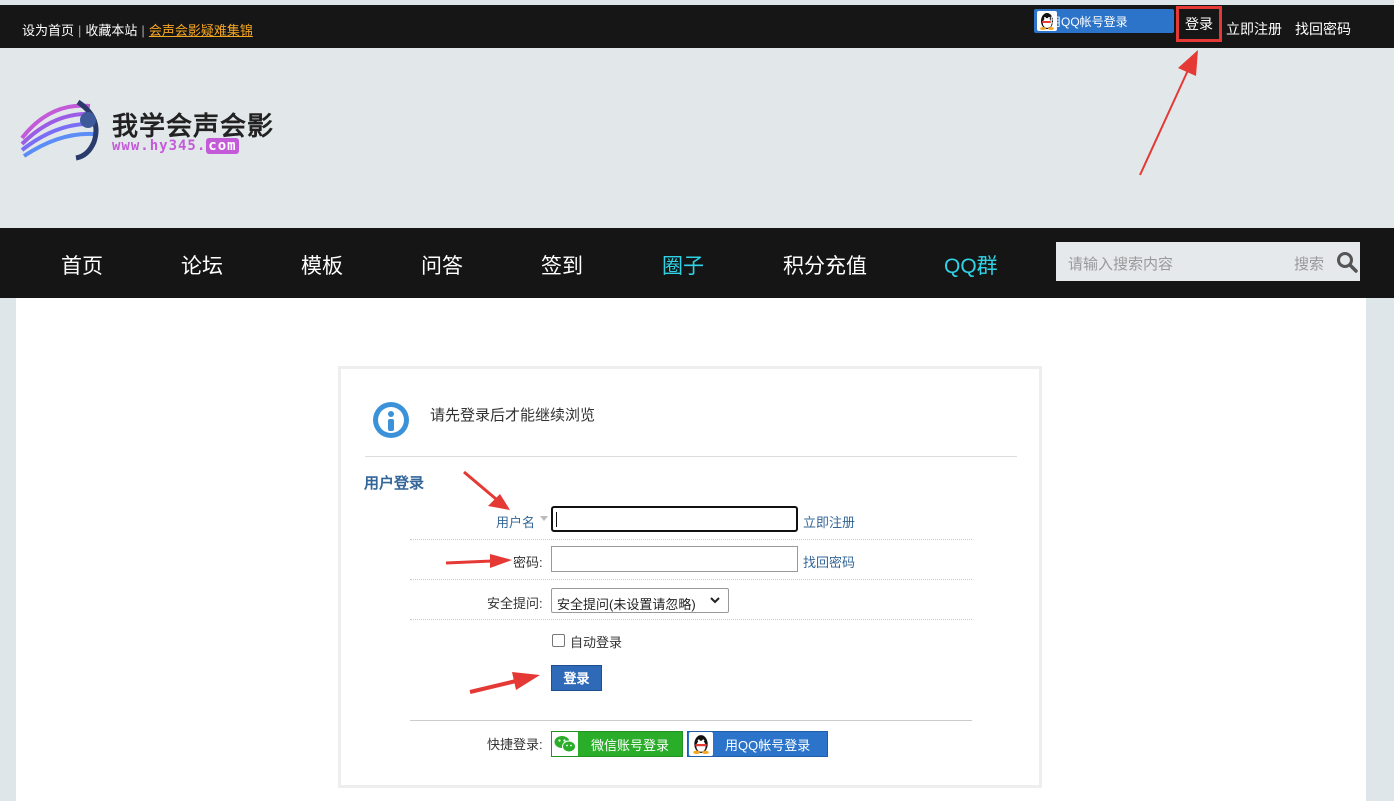 The image size is (1394, 801). I want to click on set-home-link: 设为首页, so click(48, 30).